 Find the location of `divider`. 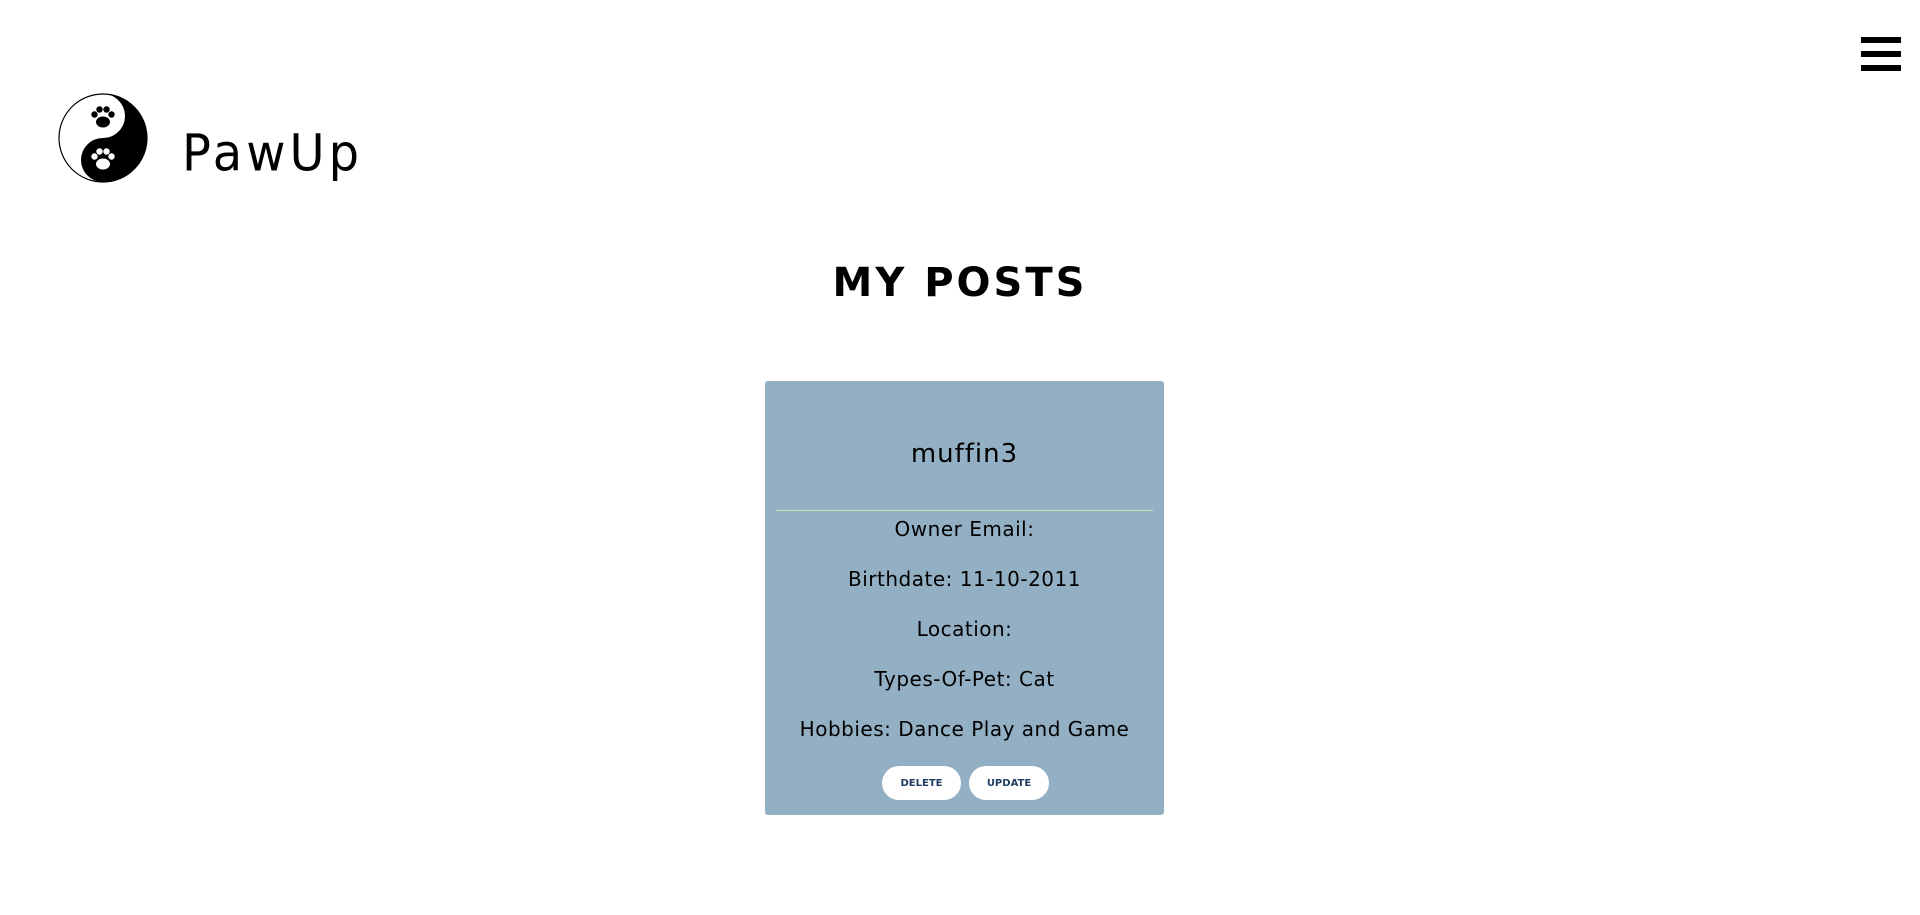

divider is located at coordinates (964, 510).